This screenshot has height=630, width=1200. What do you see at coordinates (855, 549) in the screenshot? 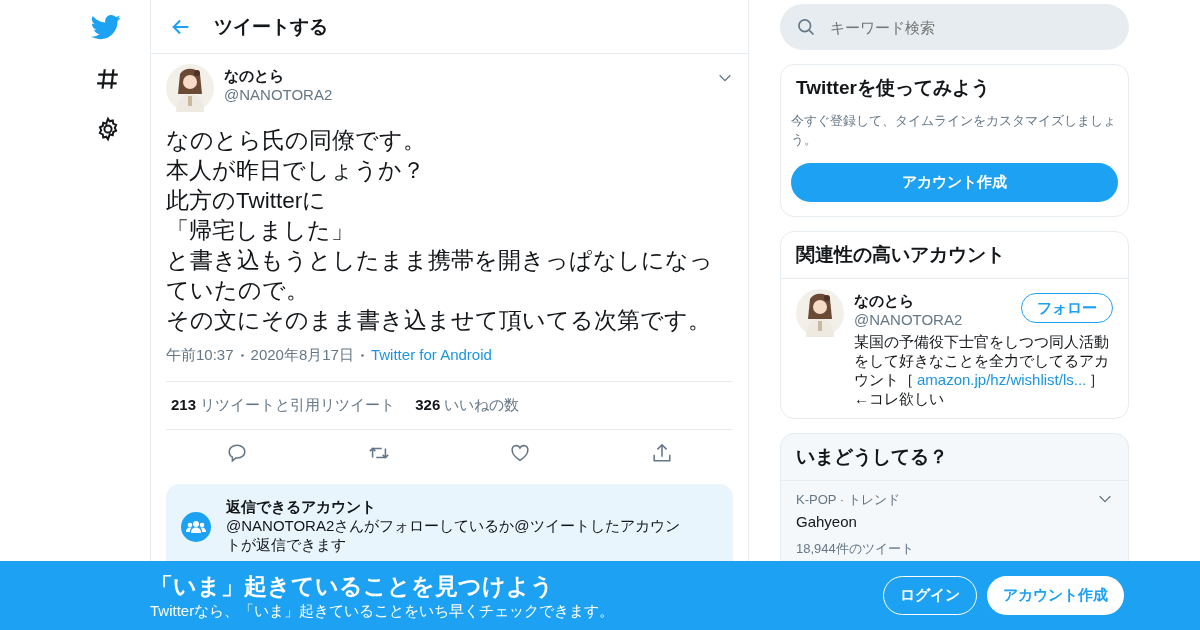
I see `trend-count: 18,944件のツイート` at bounding box center [855, 549].